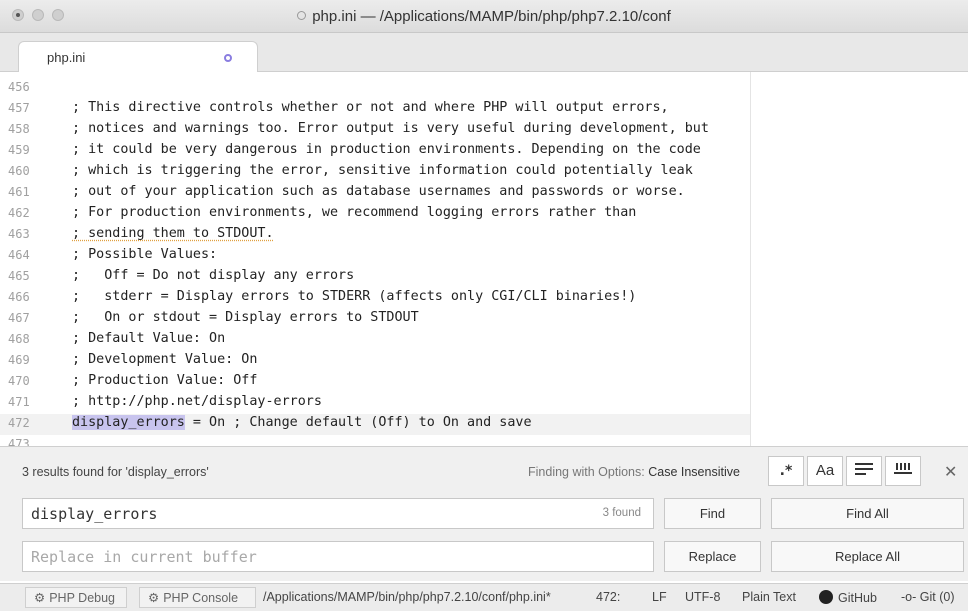 This screenshot has width=968, height=611. I want to click on line-number: 458, so click(19, 129).